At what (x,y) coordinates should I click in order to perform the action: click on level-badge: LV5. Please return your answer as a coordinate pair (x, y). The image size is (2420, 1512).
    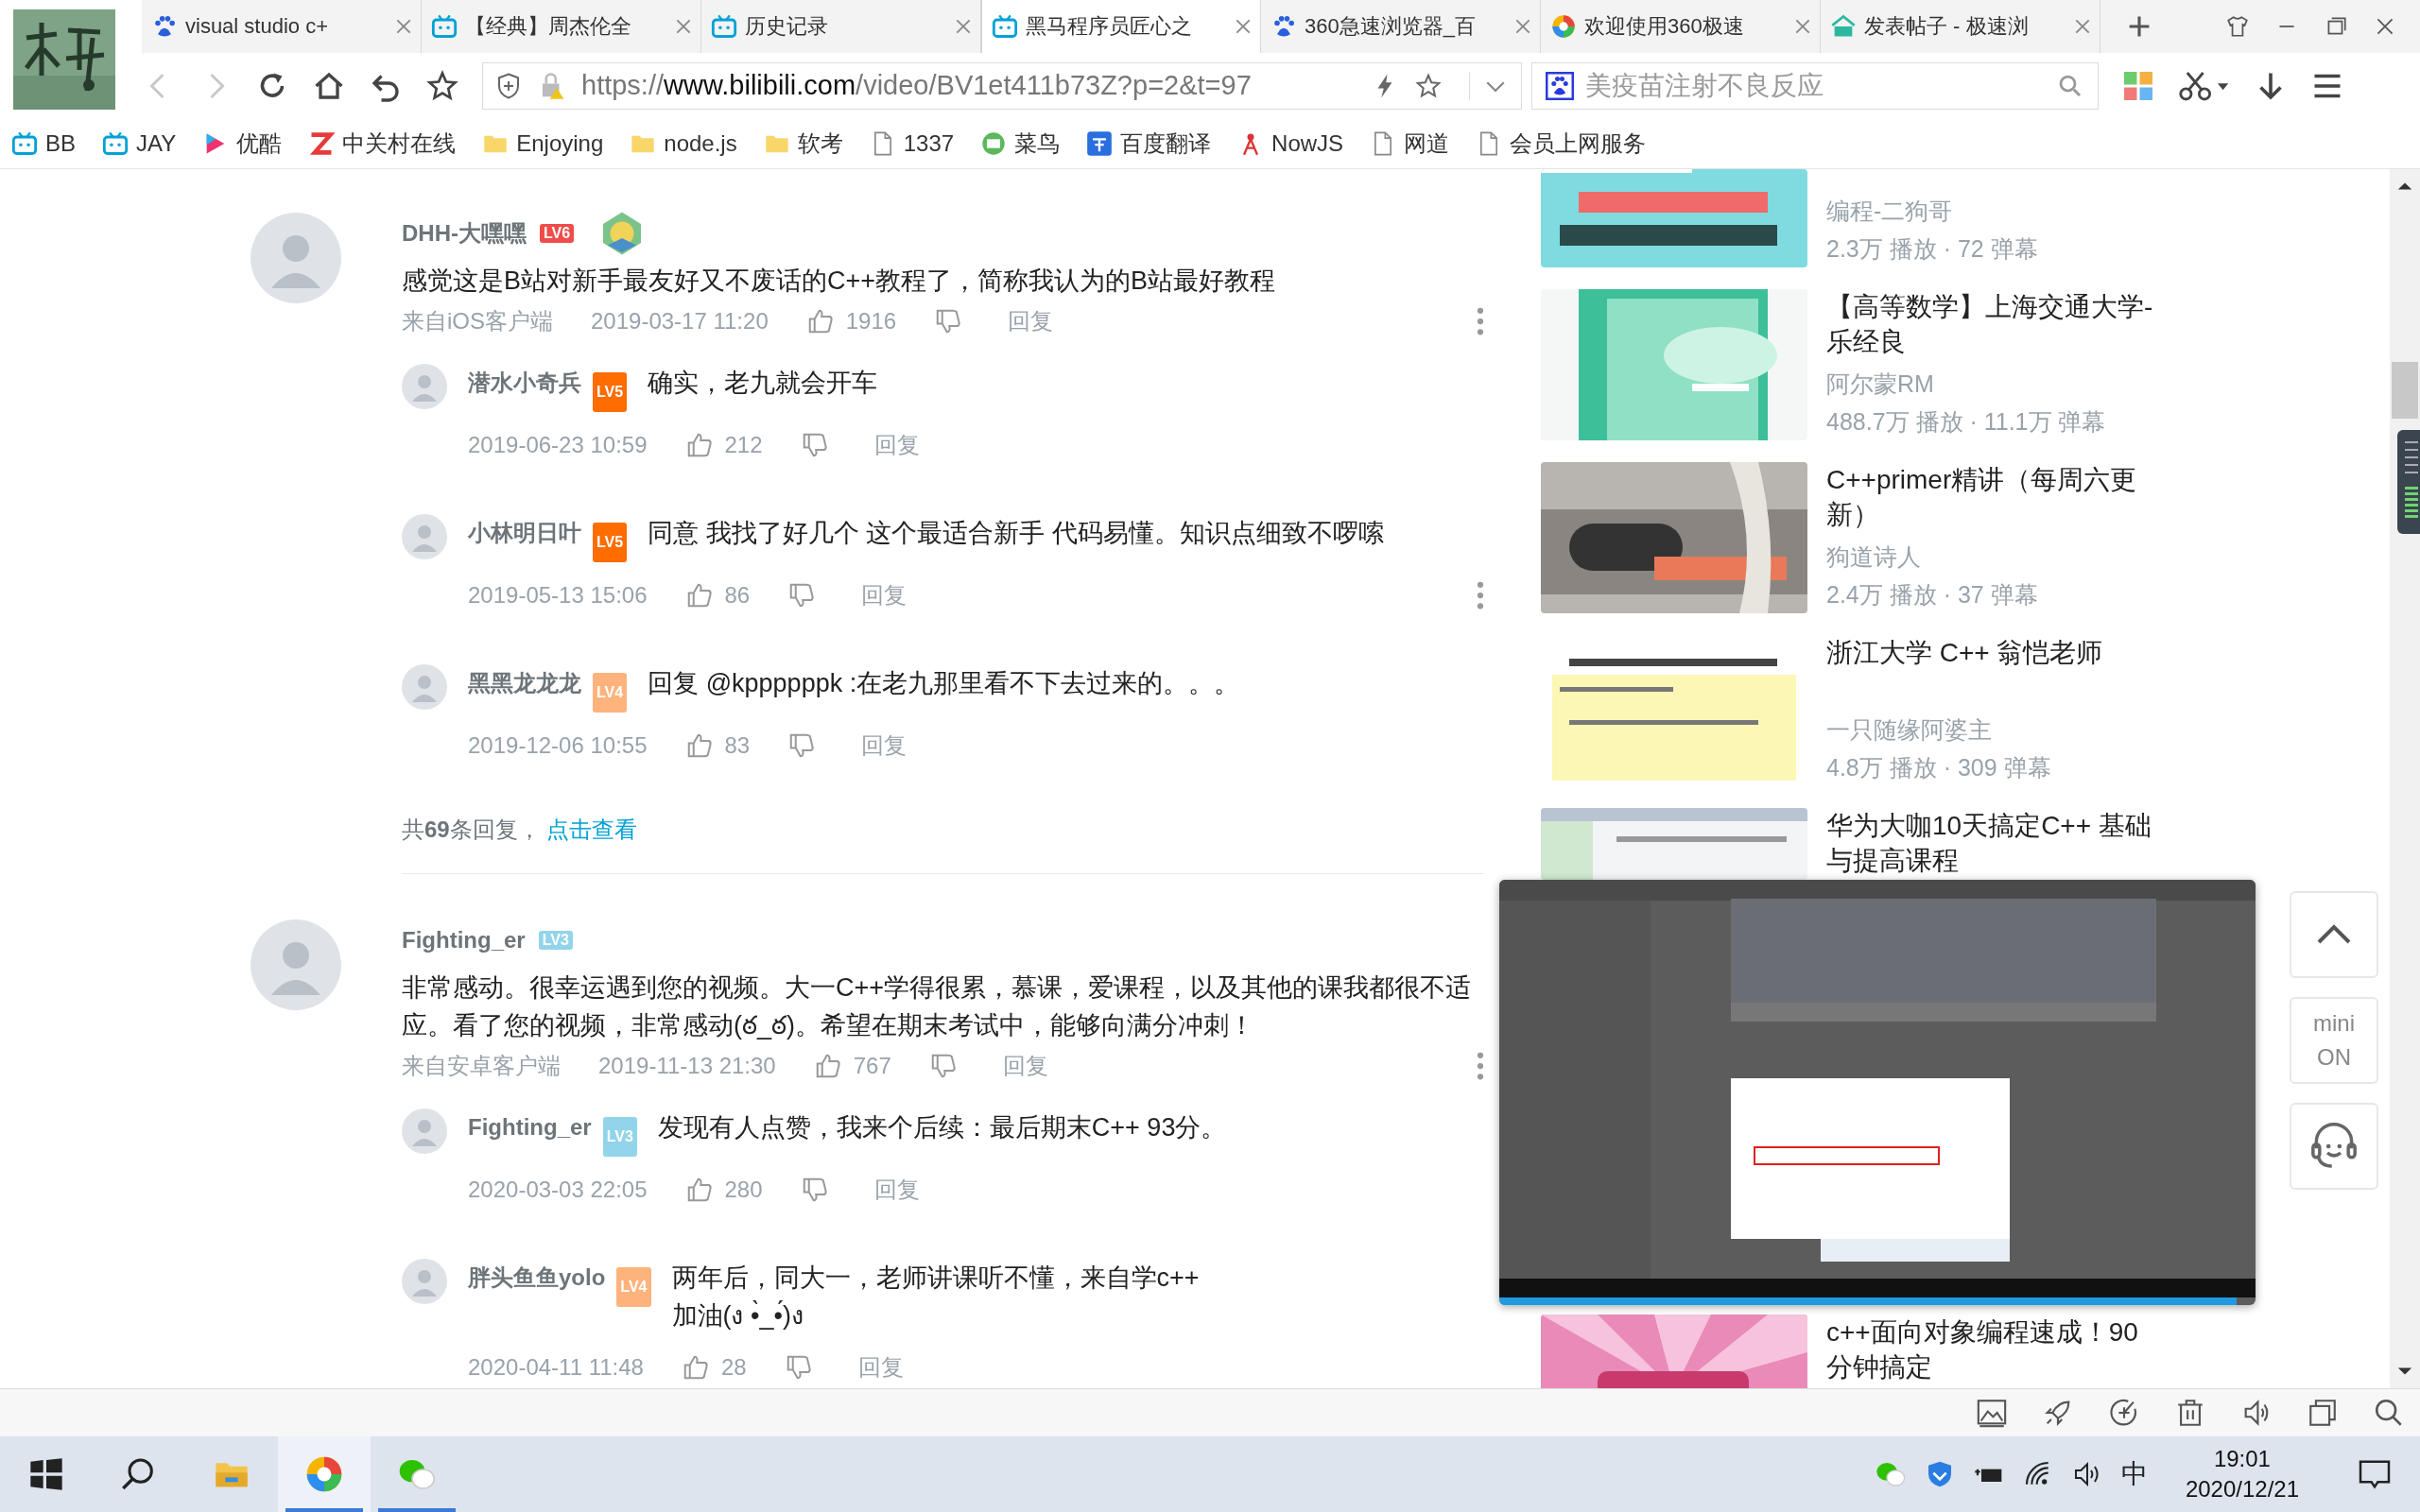
    Looking at the image, I should click on (610, 542).